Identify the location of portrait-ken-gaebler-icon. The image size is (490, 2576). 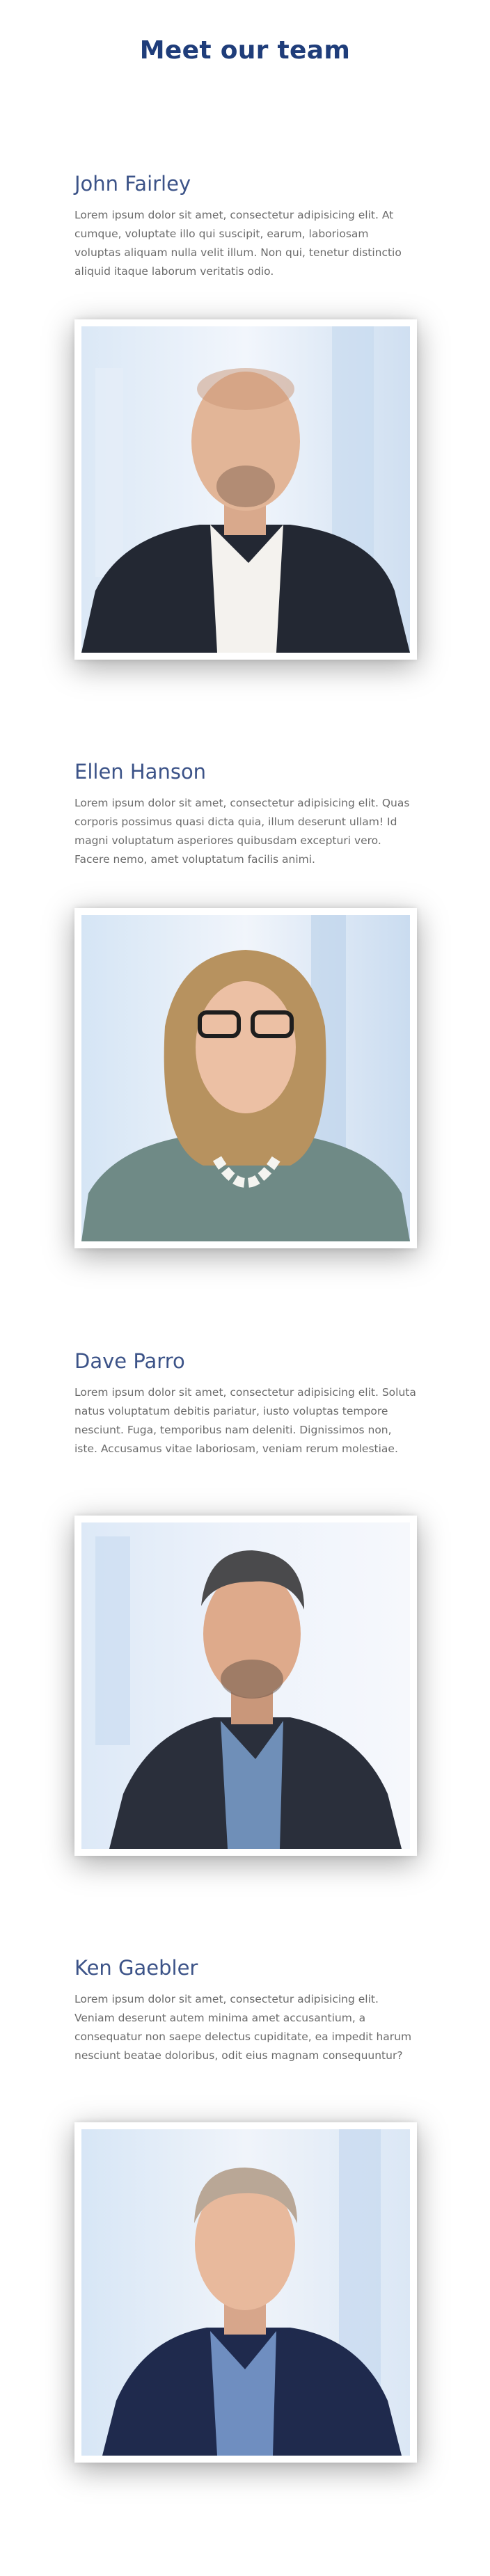
(245, 2292).